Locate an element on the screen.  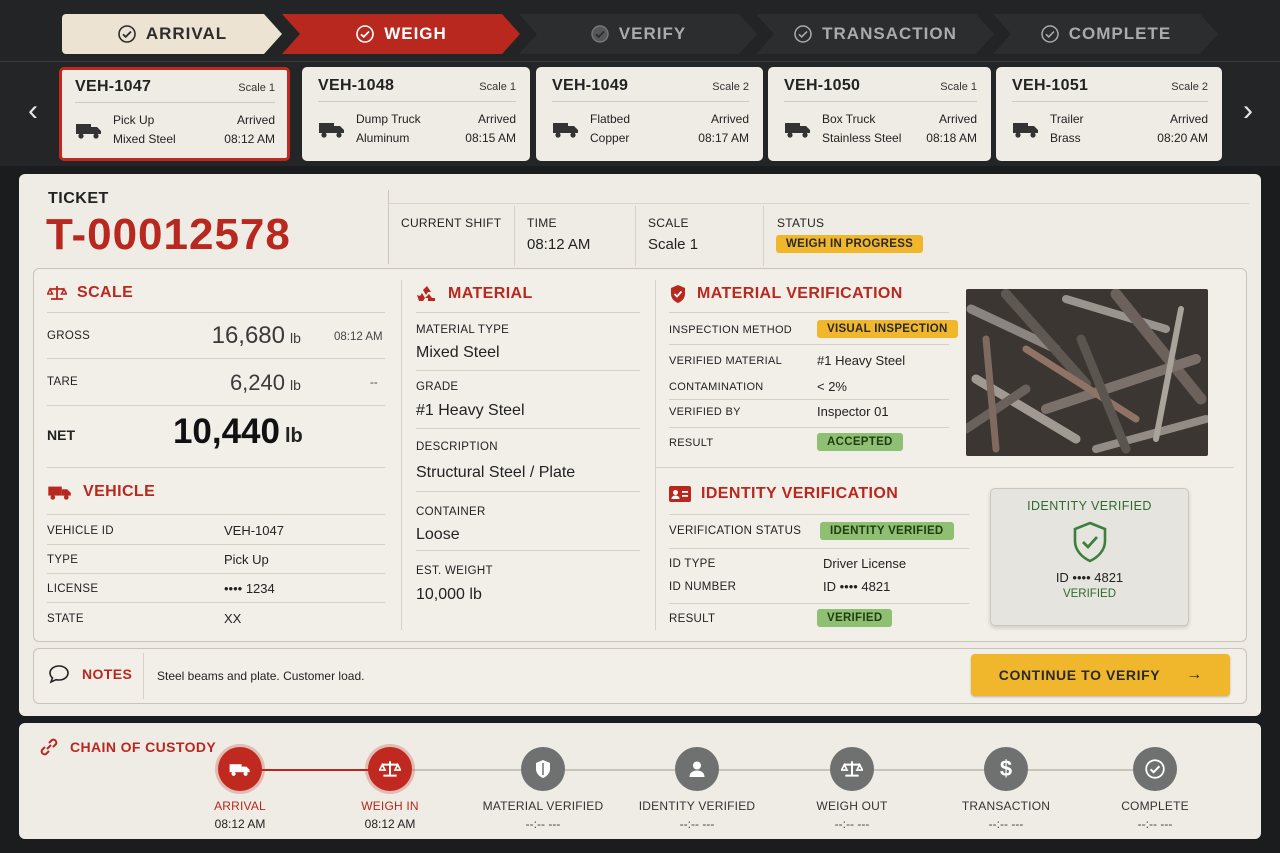
scale-value: Scale 1 is located at coordinates (673, 244).